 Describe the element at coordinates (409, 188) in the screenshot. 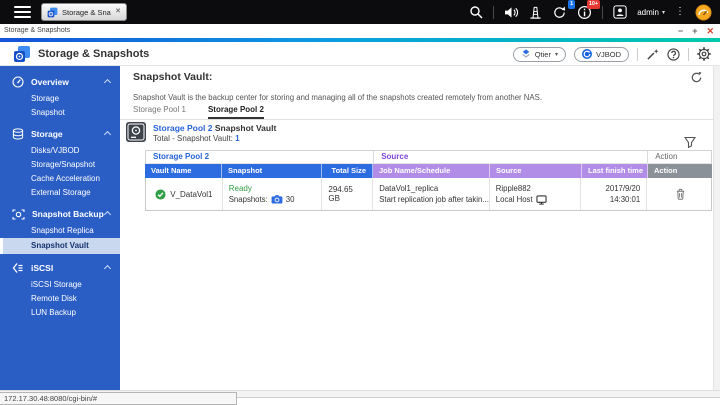

I see `job-name-text: DataVol1_replica` at that location.